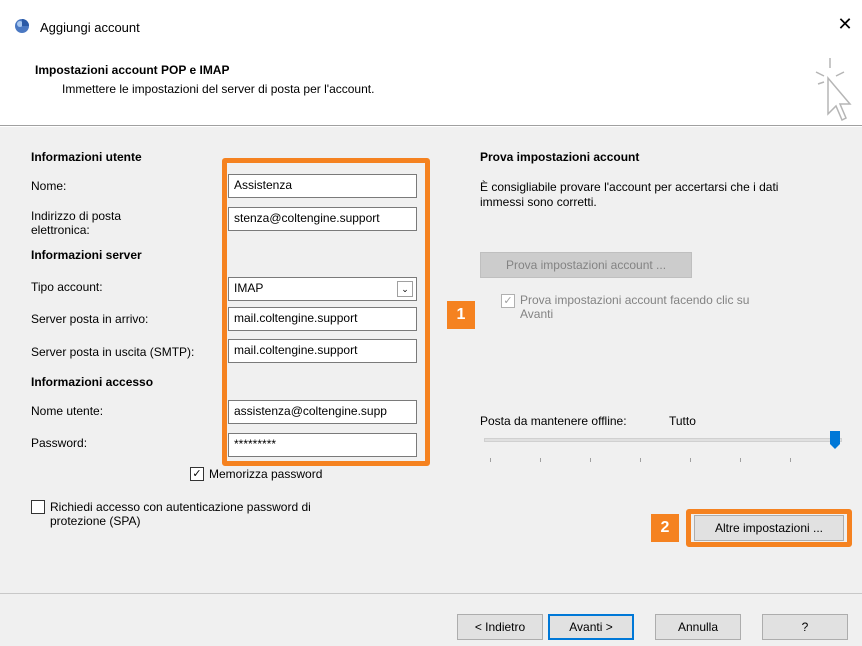 The image size is (862, 646). I want to click on header-title: Impostazioni account POP e IMAP, so click(132, 70).